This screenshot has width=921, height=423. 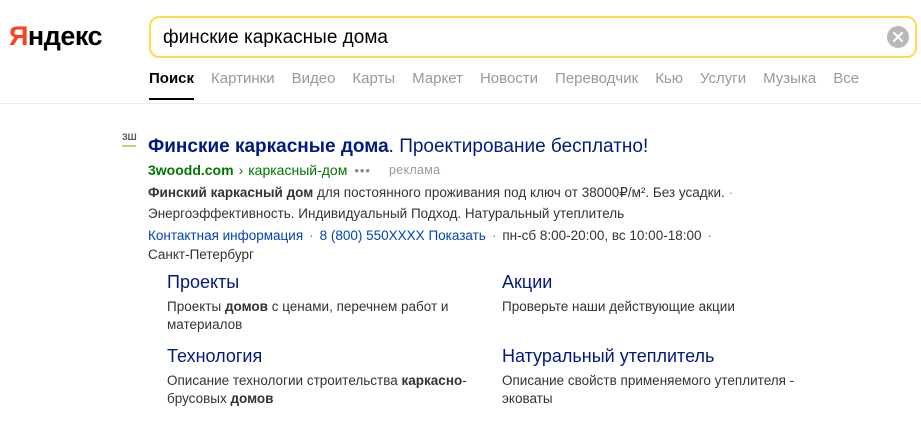 What do you see at coordinates (327, 282) in the screenshot?
I see `sitelink-title: Проекты` at bounding box center [327, 282].